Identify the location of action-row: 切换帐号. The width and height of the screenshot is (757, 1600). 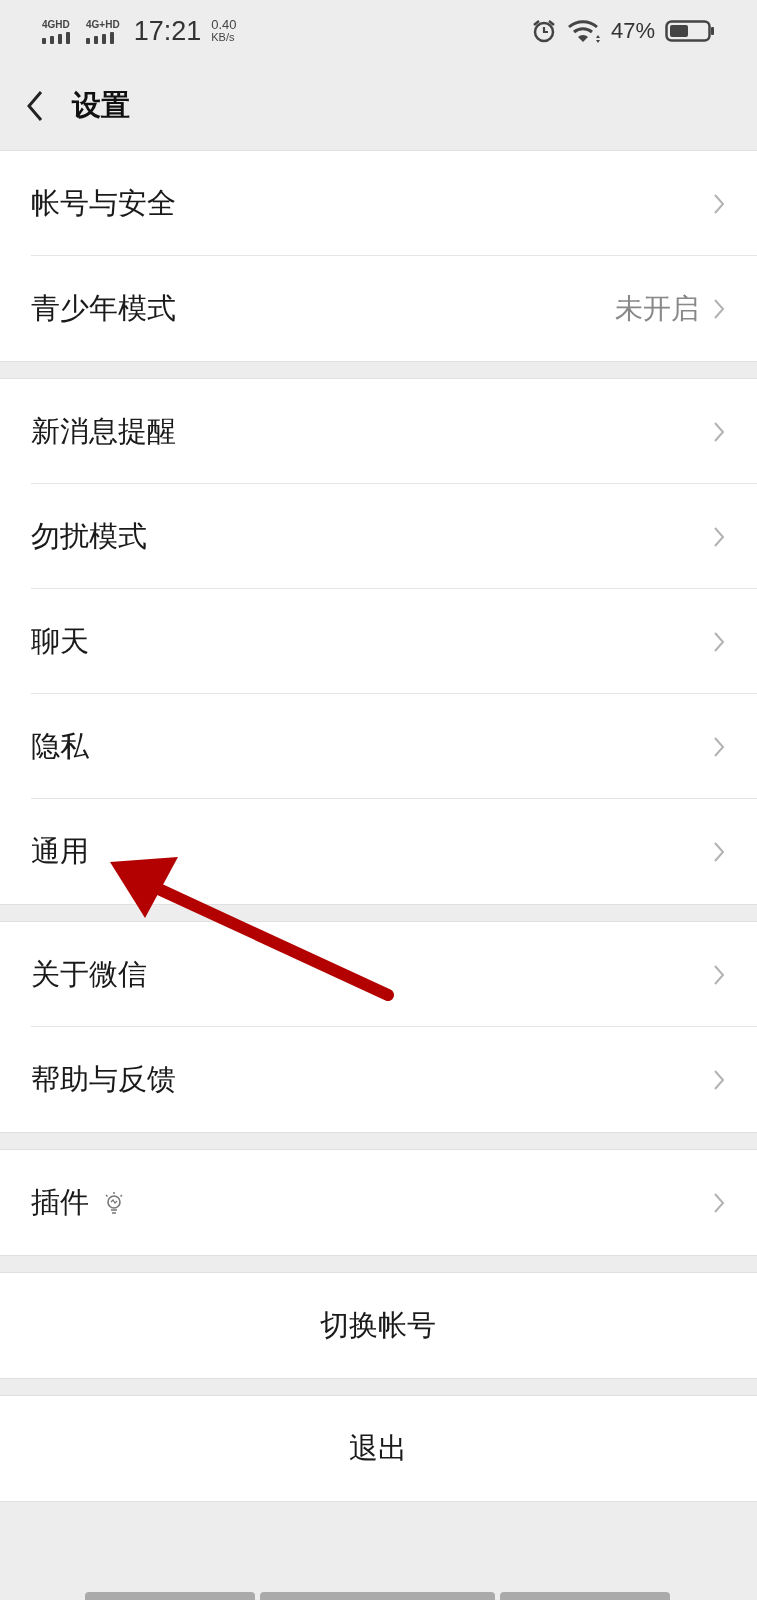
(378, 1325).